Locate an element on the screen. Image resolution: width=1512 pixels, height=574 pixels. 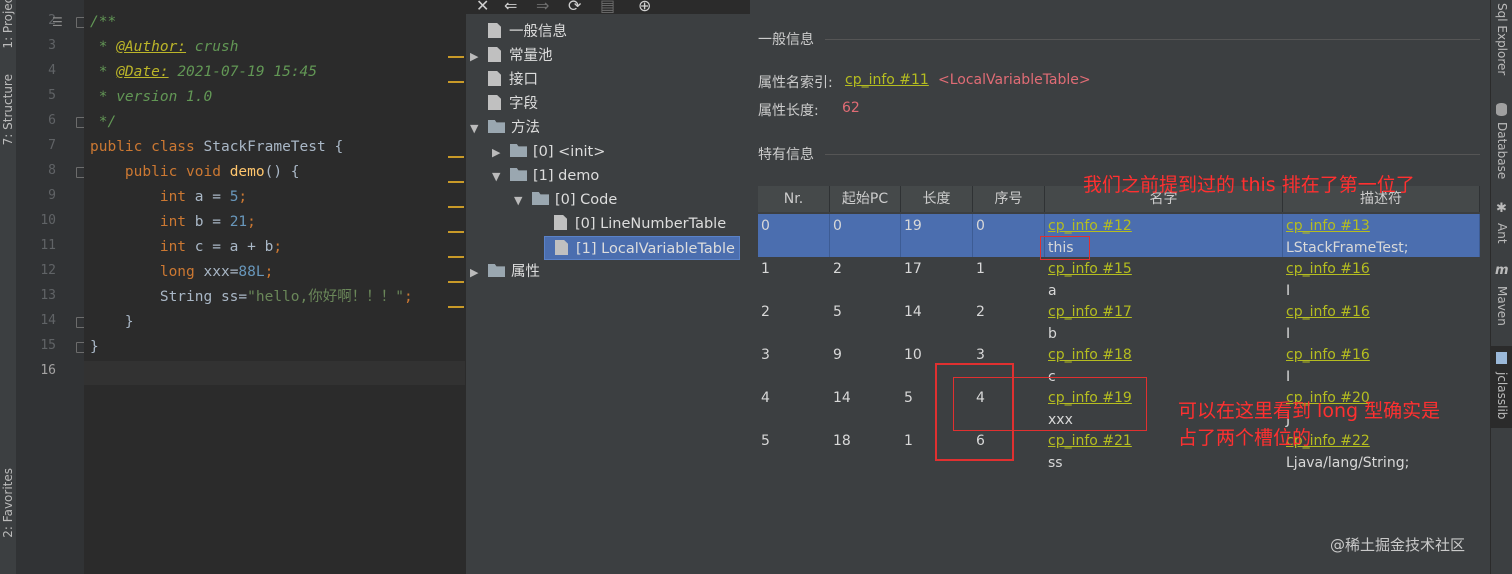
structure-tool-tab: 7: Structure is located at coordinates (8, 109).